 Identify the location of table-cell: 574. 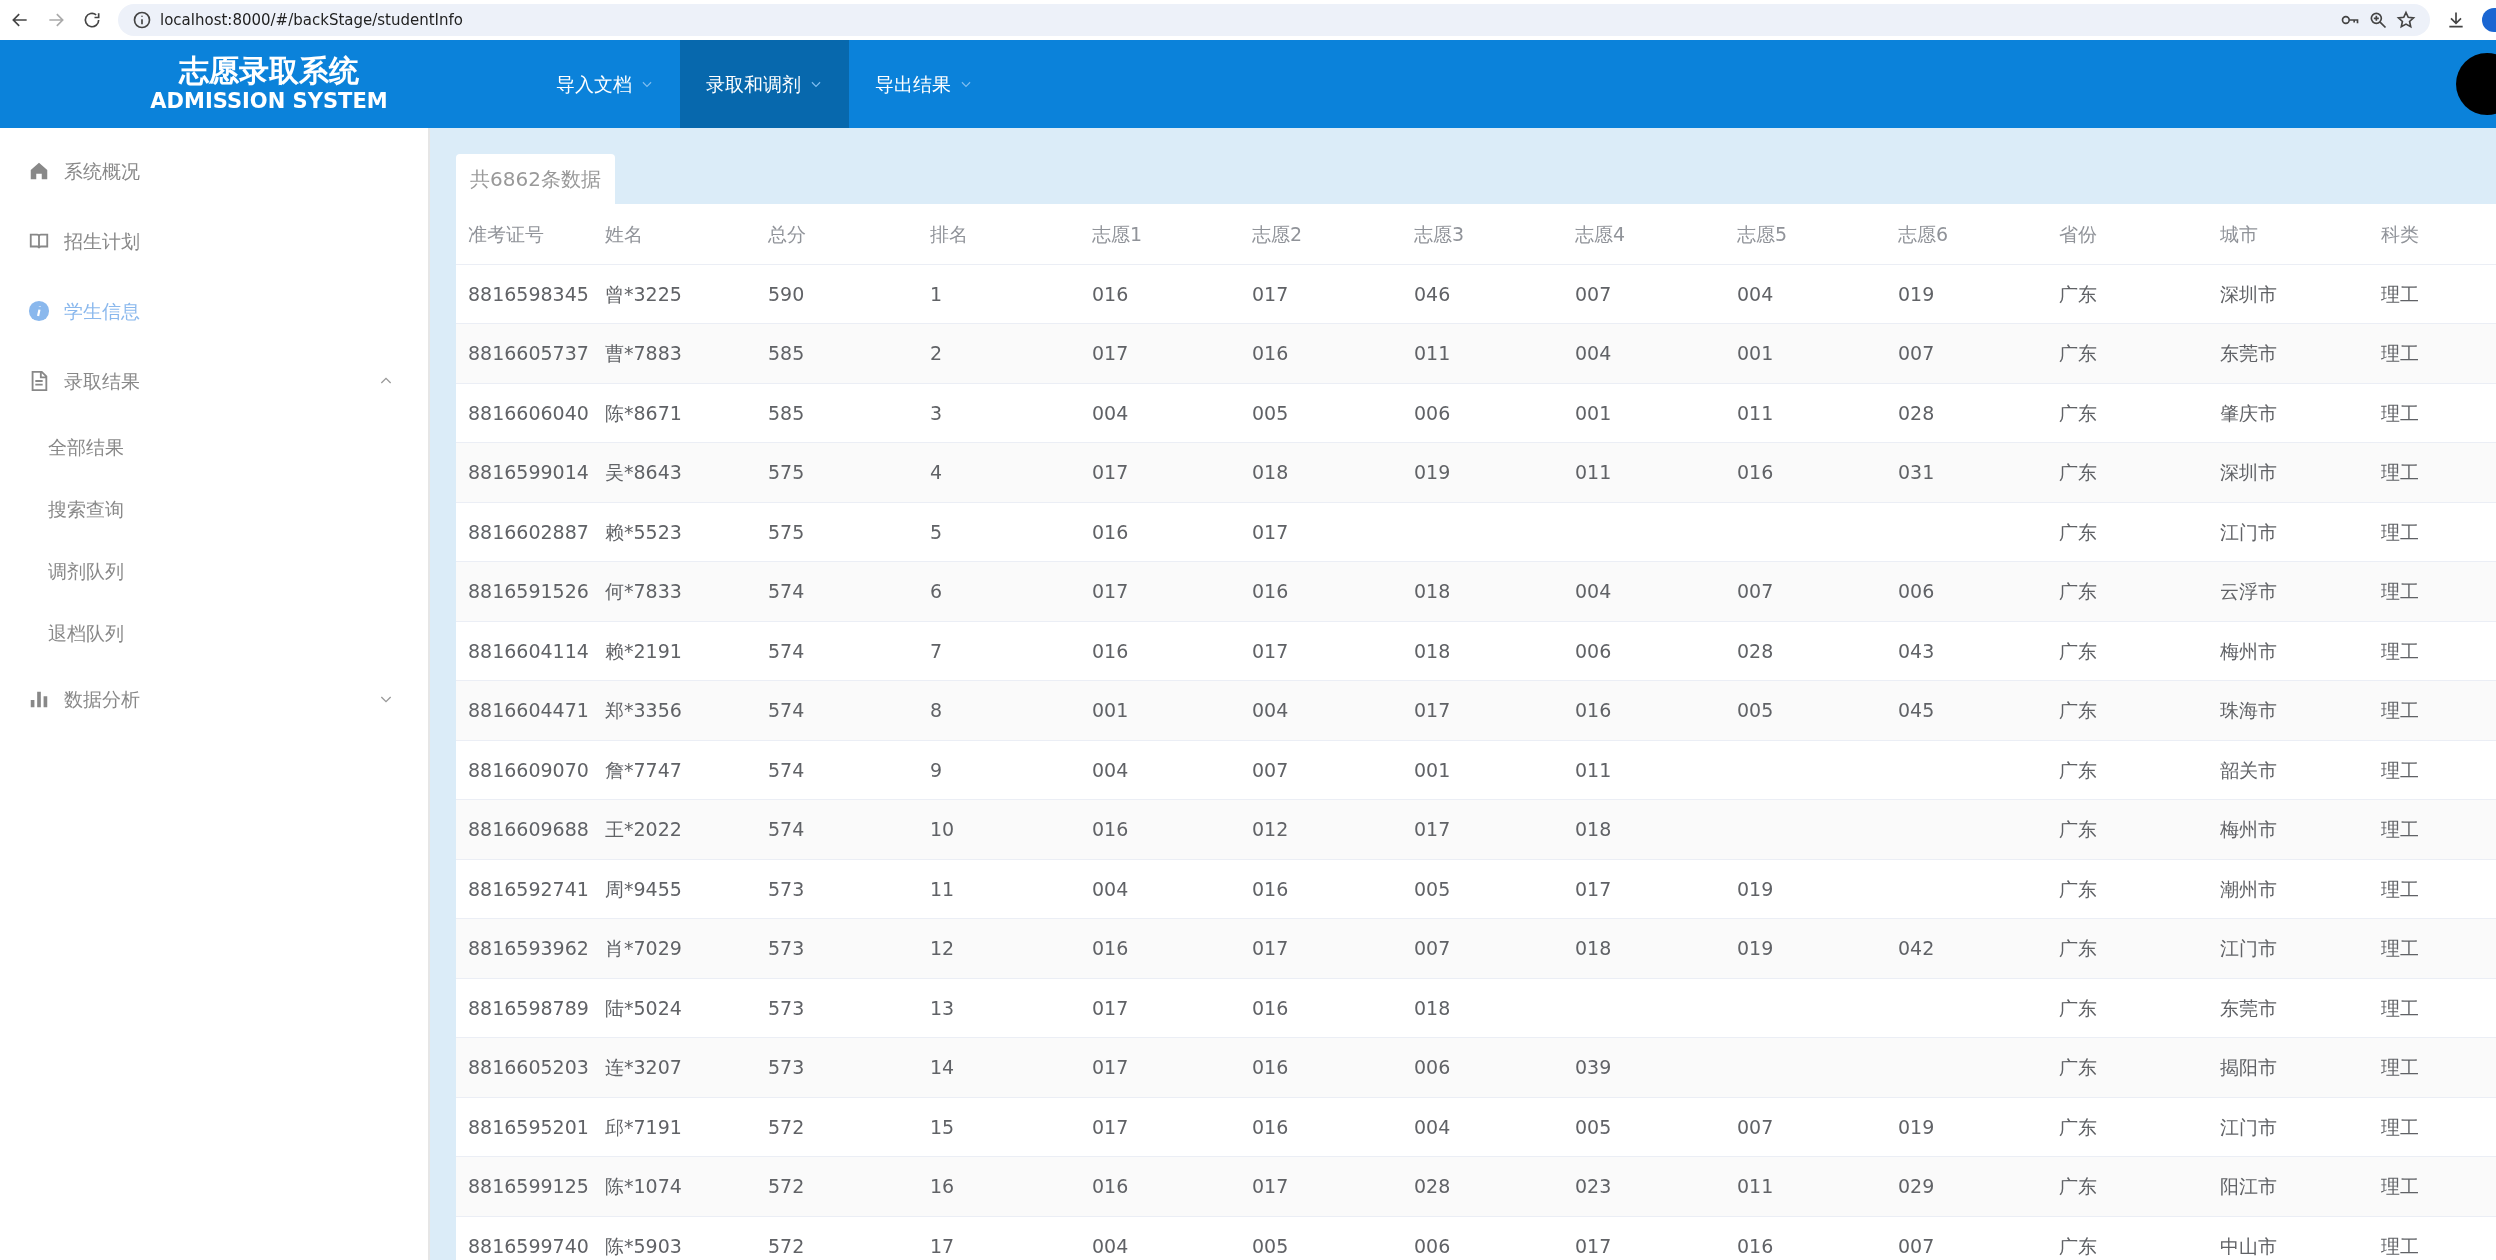
(837, 710).